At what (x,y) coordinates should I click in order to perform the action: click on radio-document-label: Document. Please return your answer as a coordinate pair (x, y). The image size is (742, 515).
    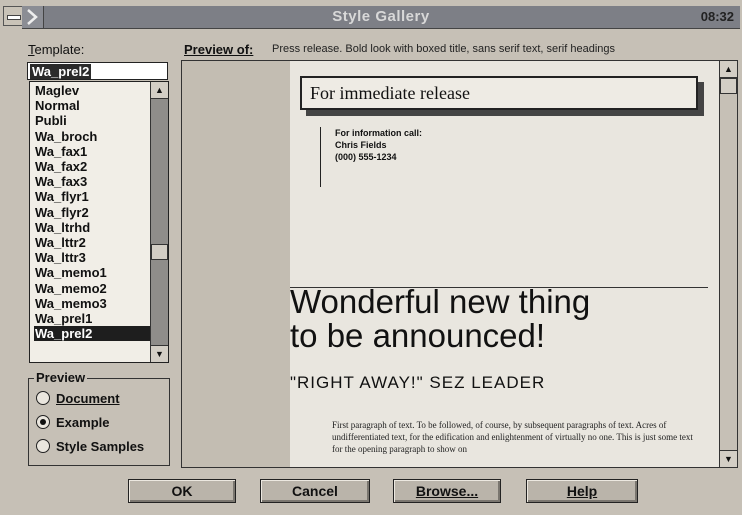
    Looking at the image, I should click on (88, 398).